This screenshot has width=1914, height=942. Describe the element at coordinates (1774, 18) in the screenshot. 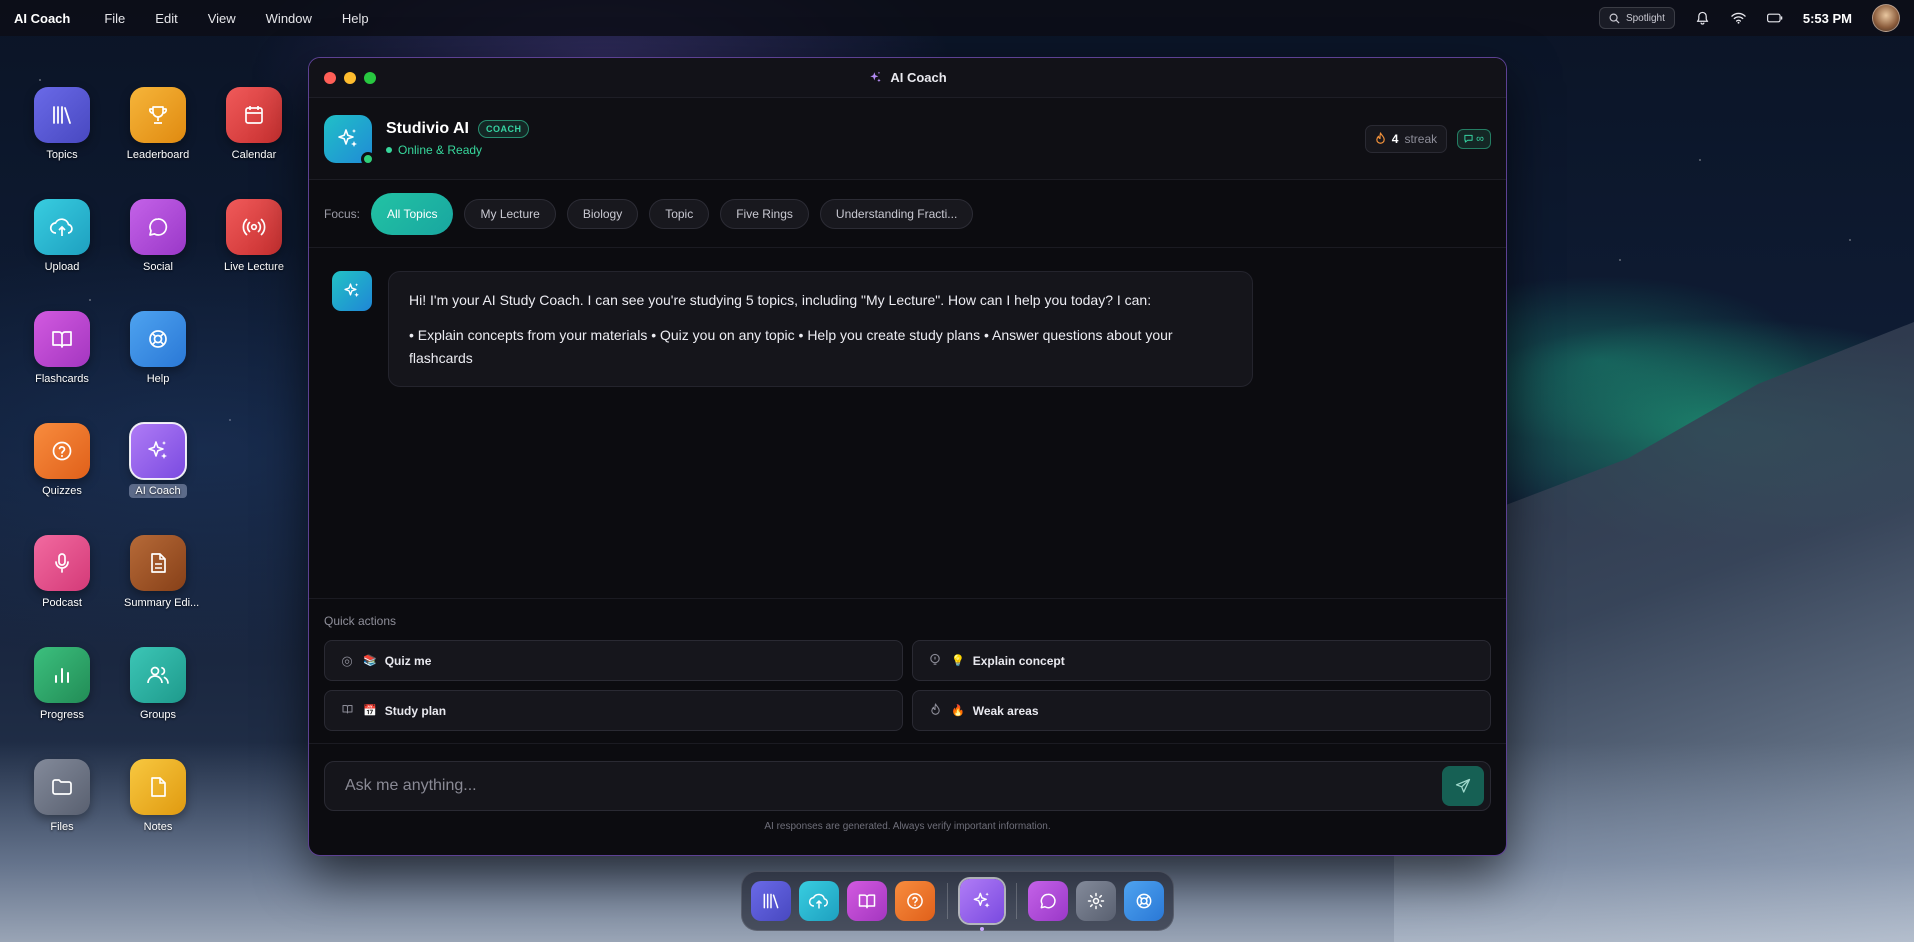

I see `battery-icon` at that location.